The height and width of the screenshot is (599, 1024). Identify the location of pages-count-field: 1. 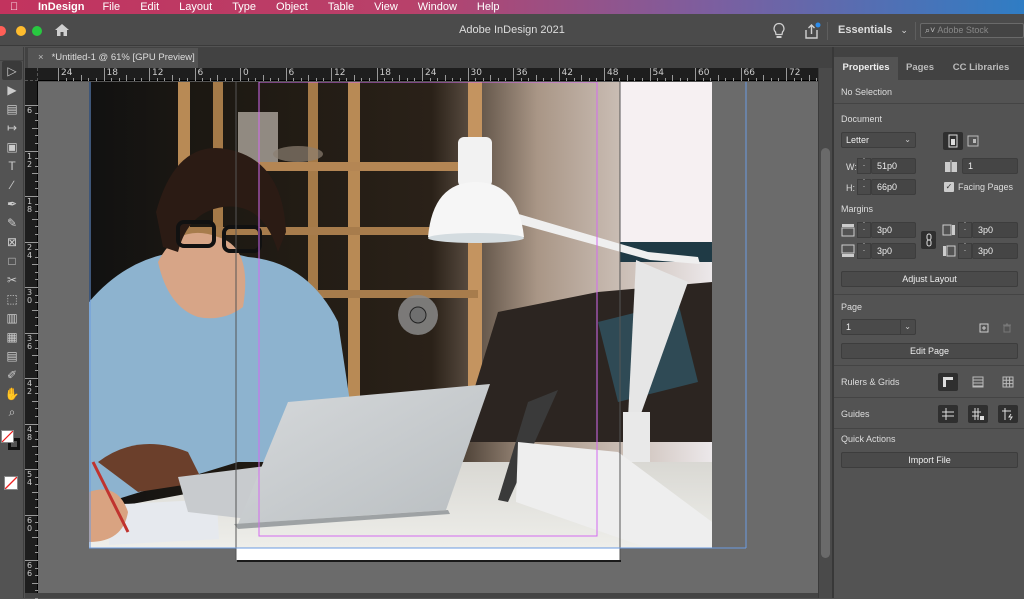
(990, 166).